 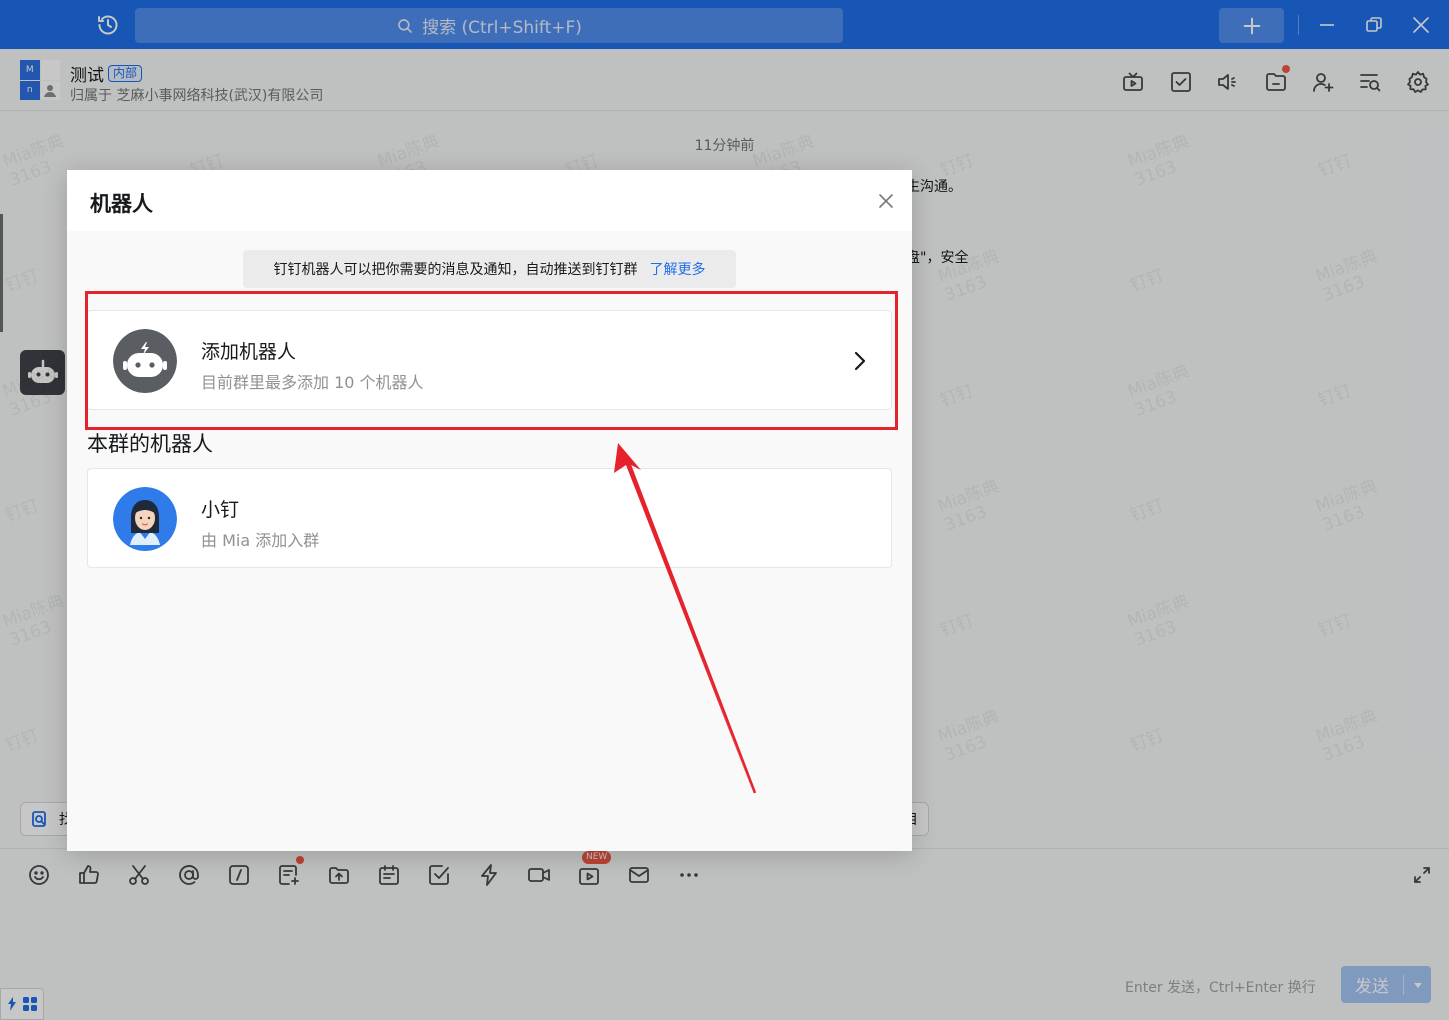 What do you see at coordinates (489, 518) in the screenshot?
I see `robot-list-item: 小钉 由 Mia 添加入群` at bounding box center [489, 518].